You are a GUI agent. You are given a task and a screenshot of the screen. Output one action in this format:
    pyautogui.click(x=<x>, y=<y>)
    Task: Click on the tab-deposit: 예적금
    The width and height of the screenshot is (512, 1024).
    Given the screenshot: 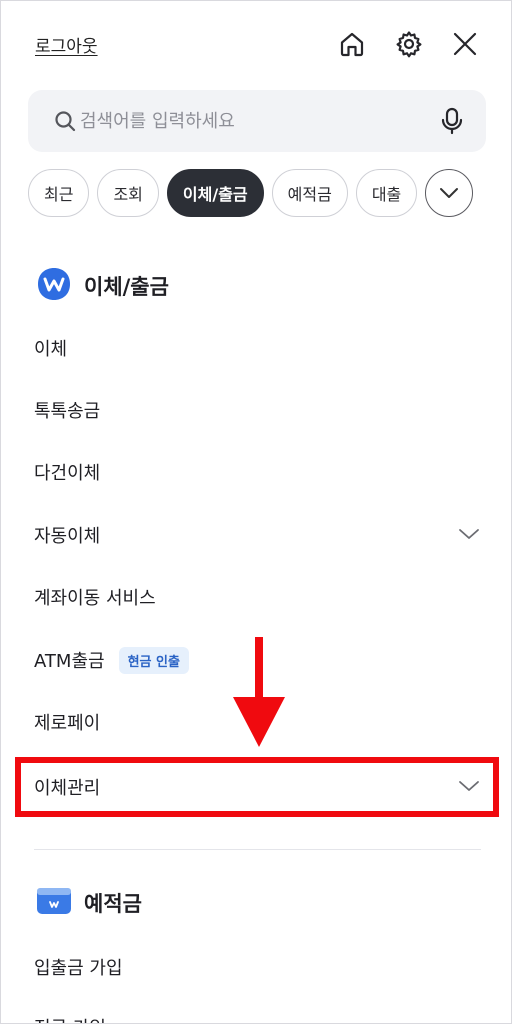 What is the action you would take?
    pyautogui.click(x=309, y=193)
    